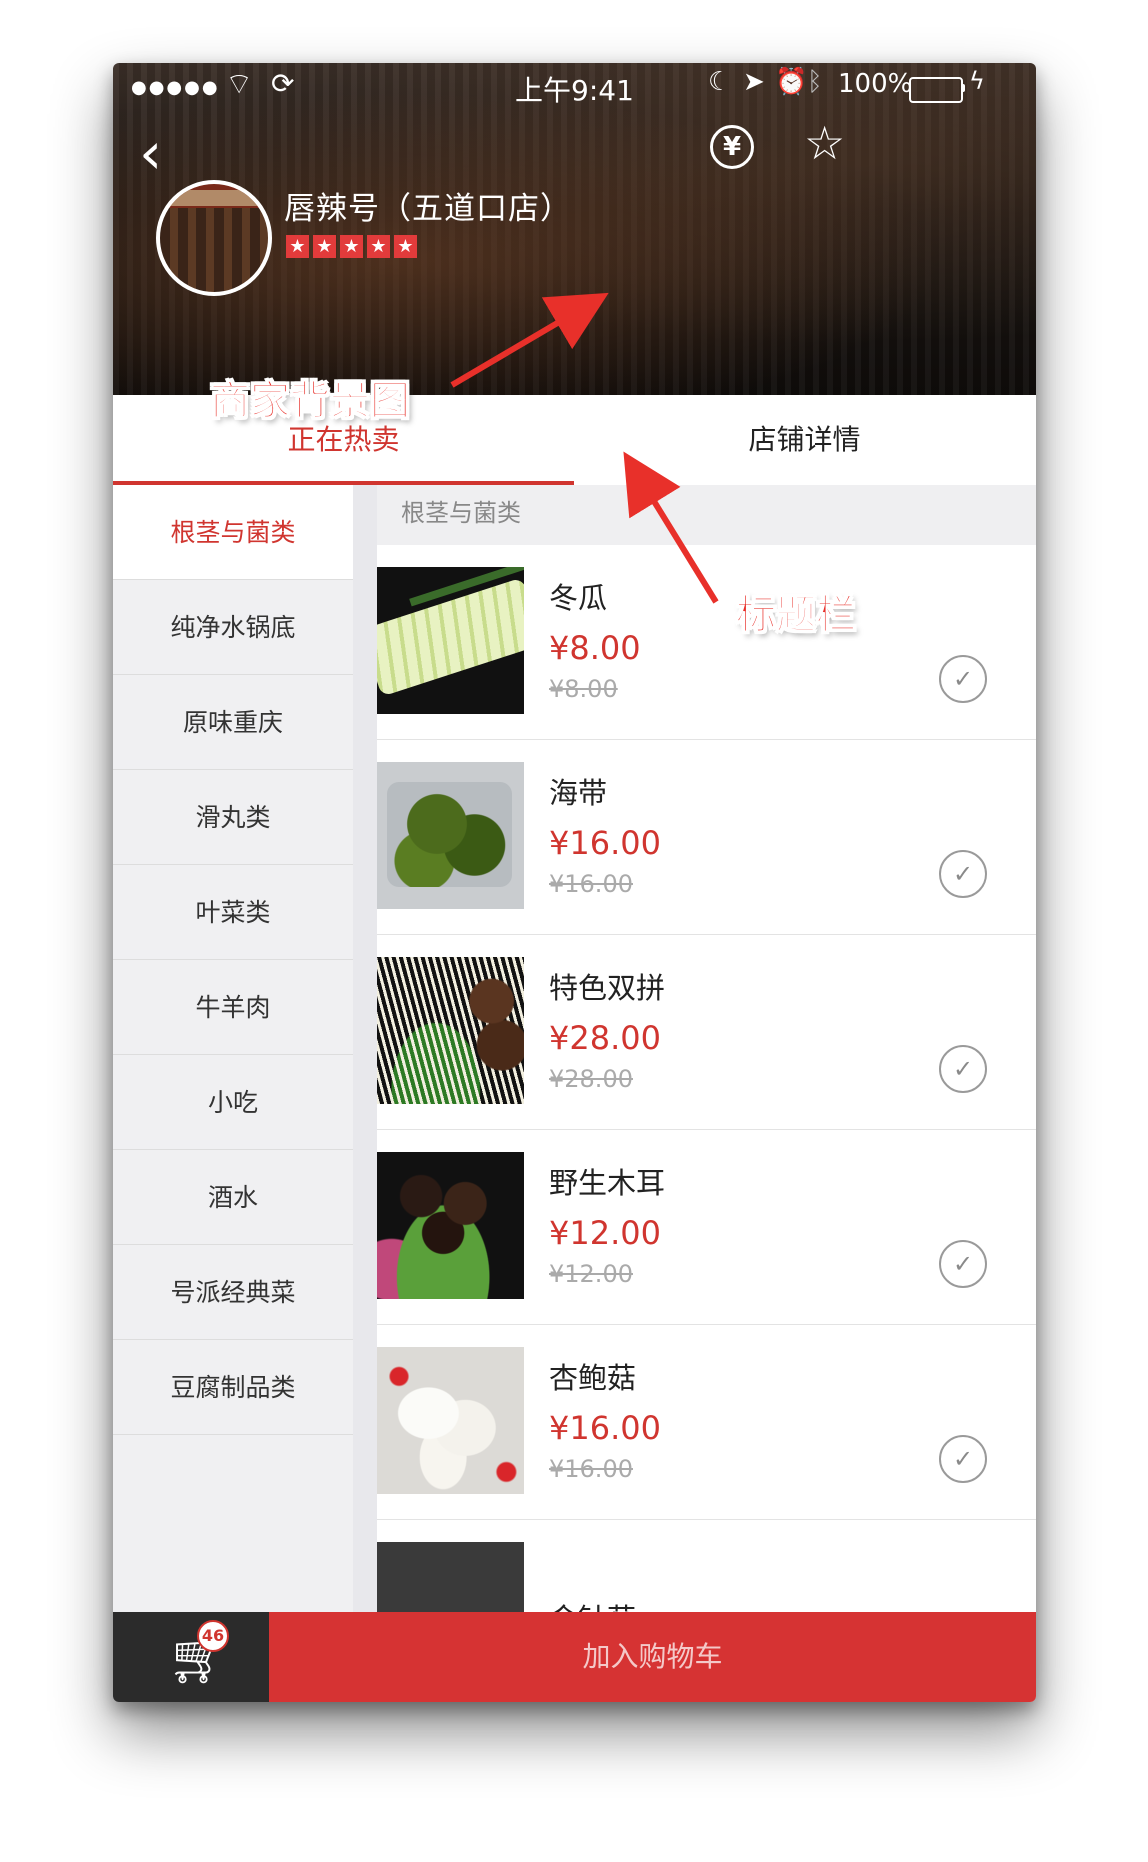 The image size is (1148, 1862). I want to click on product-name: 野生木耳, so click(607, 1183).